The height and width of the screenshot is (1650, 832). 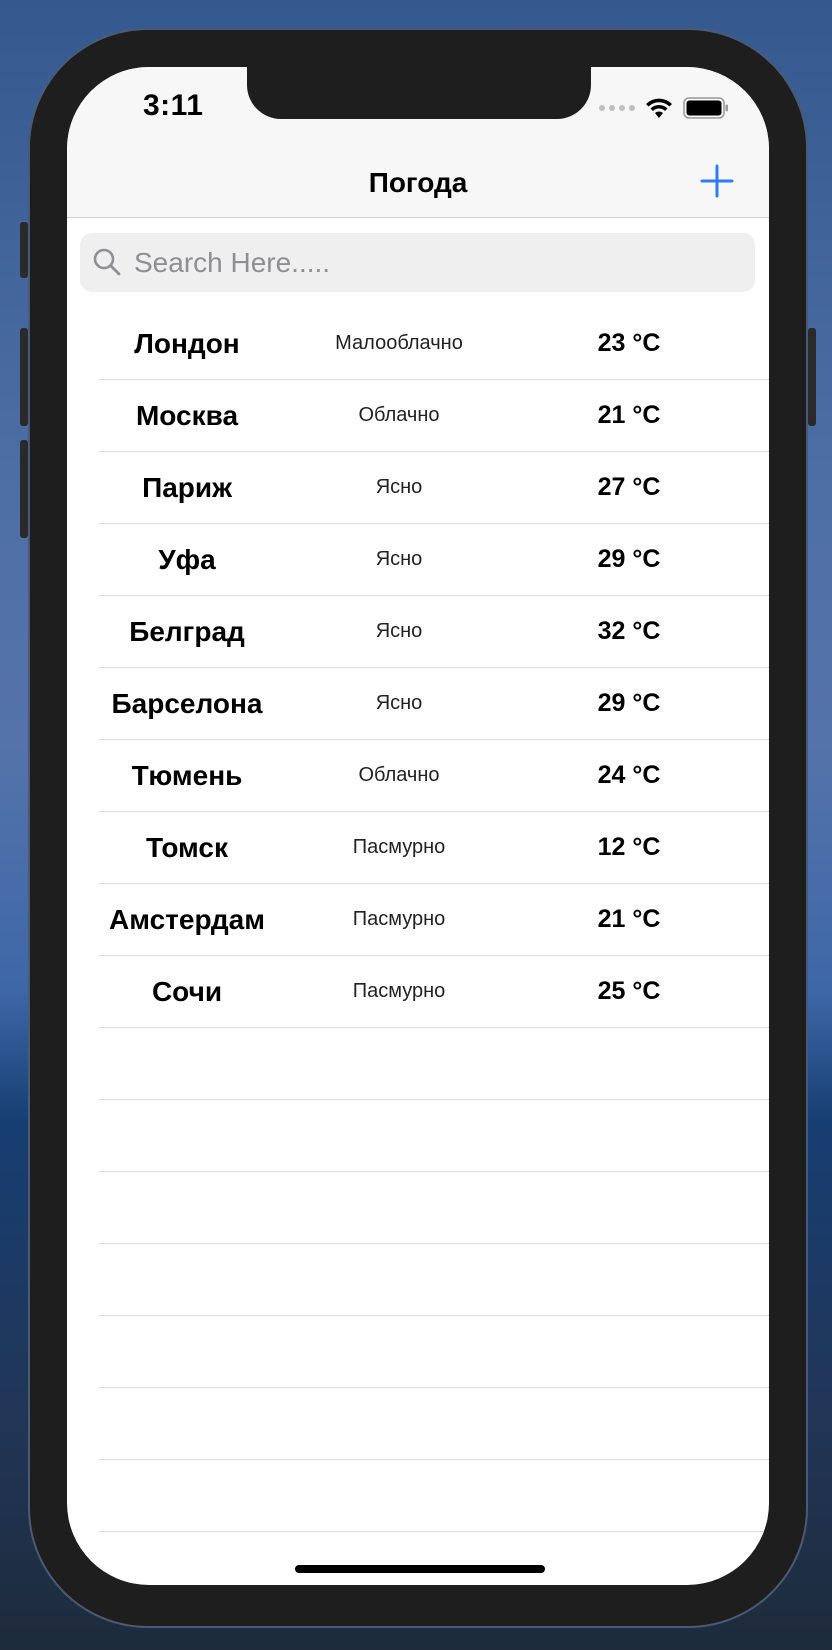 I want to click on status-bar: 3:11, so click(x=418, y=111).